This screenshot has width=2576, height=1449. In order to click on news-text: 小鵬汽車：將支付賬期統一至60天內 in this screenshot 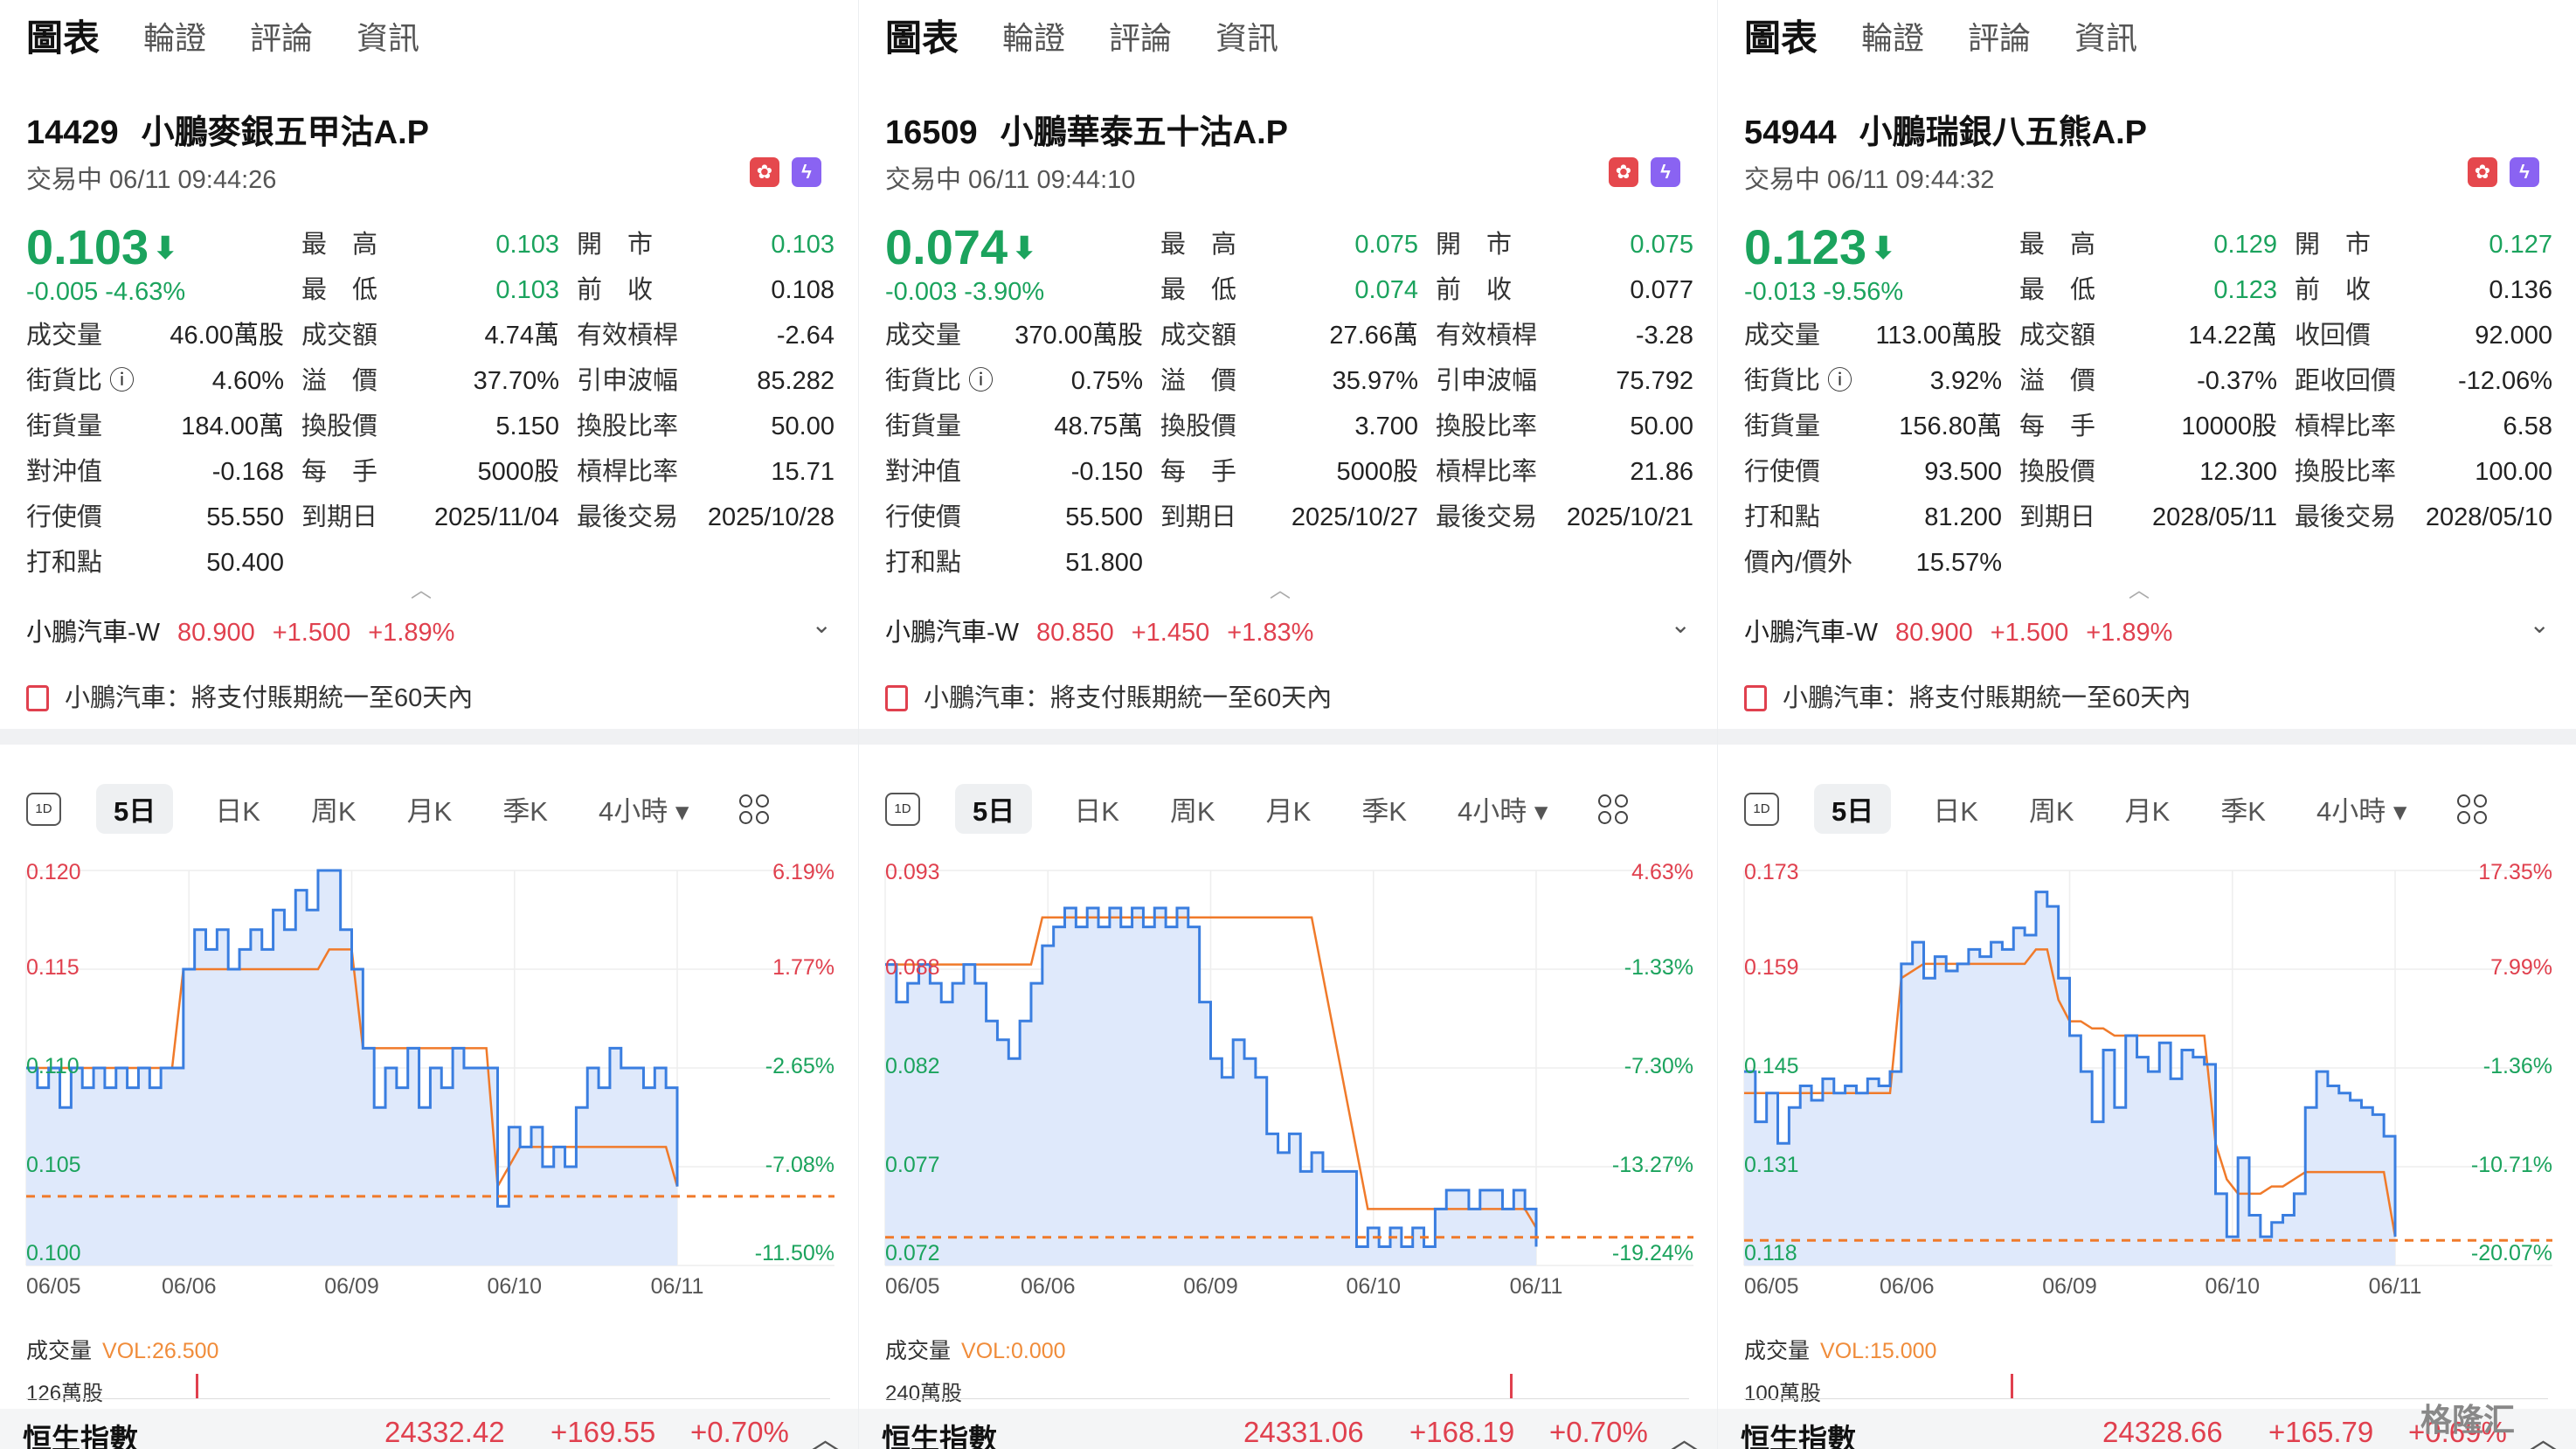, I will do `click(269, 698)`.